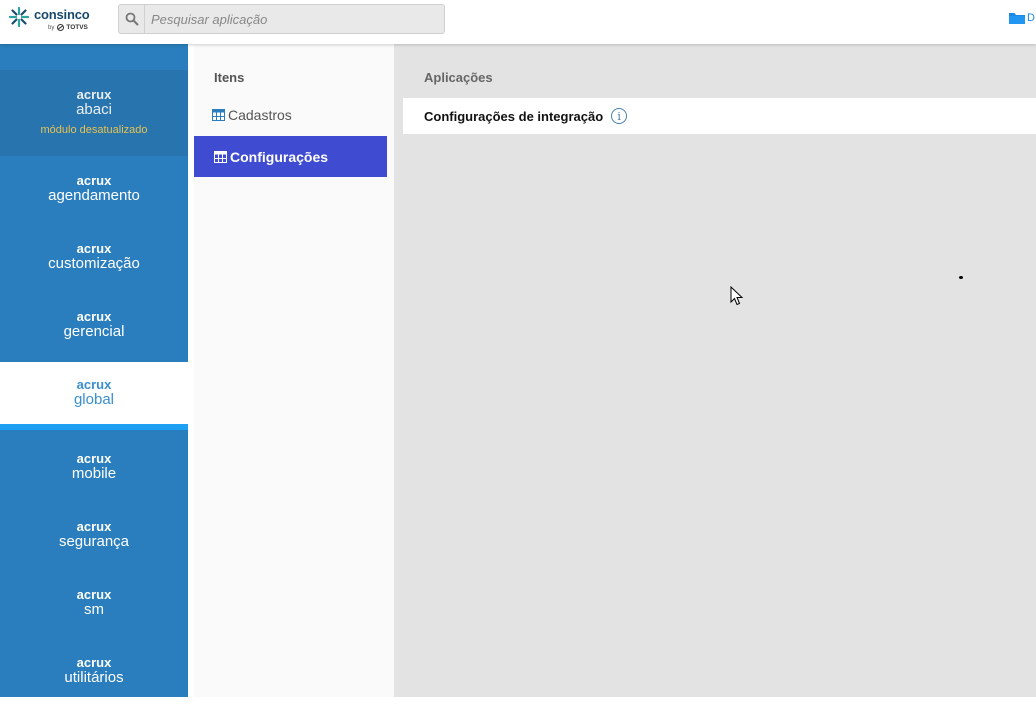  I want to click on module-mobile: acrux mobile, so click(94, 470).